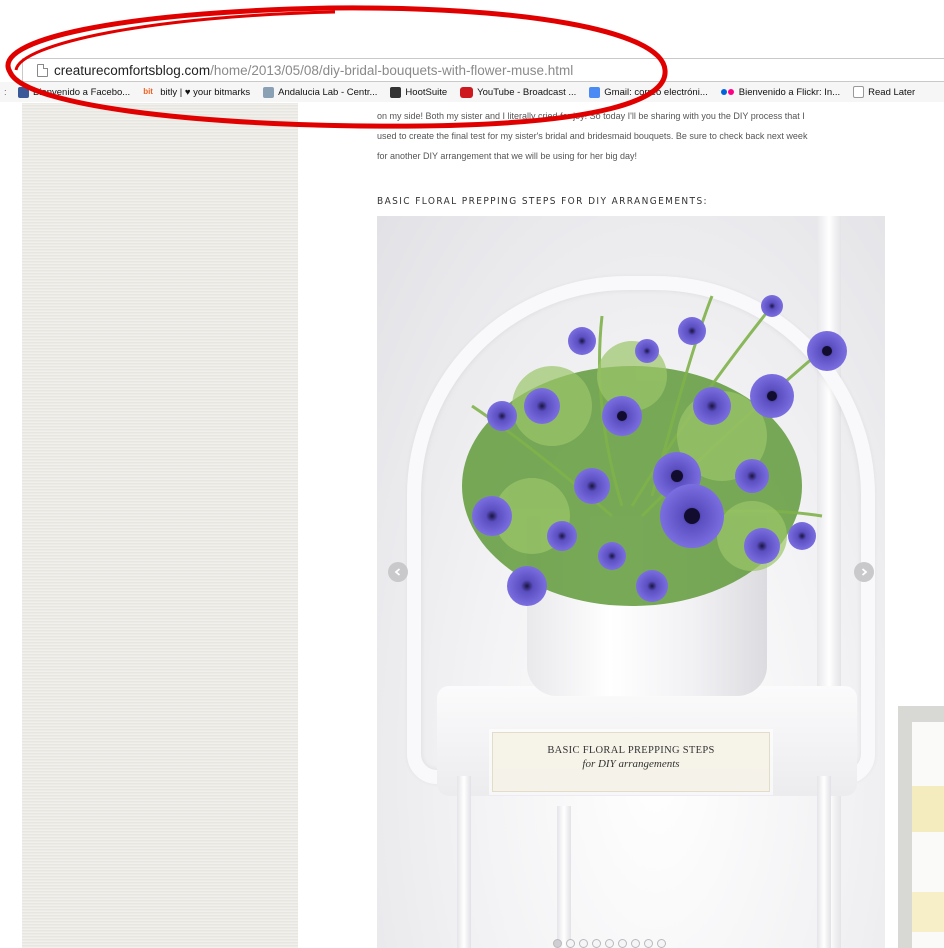  I want to click on bookmark-hootsuite: HootSuite, so click(419, 92).